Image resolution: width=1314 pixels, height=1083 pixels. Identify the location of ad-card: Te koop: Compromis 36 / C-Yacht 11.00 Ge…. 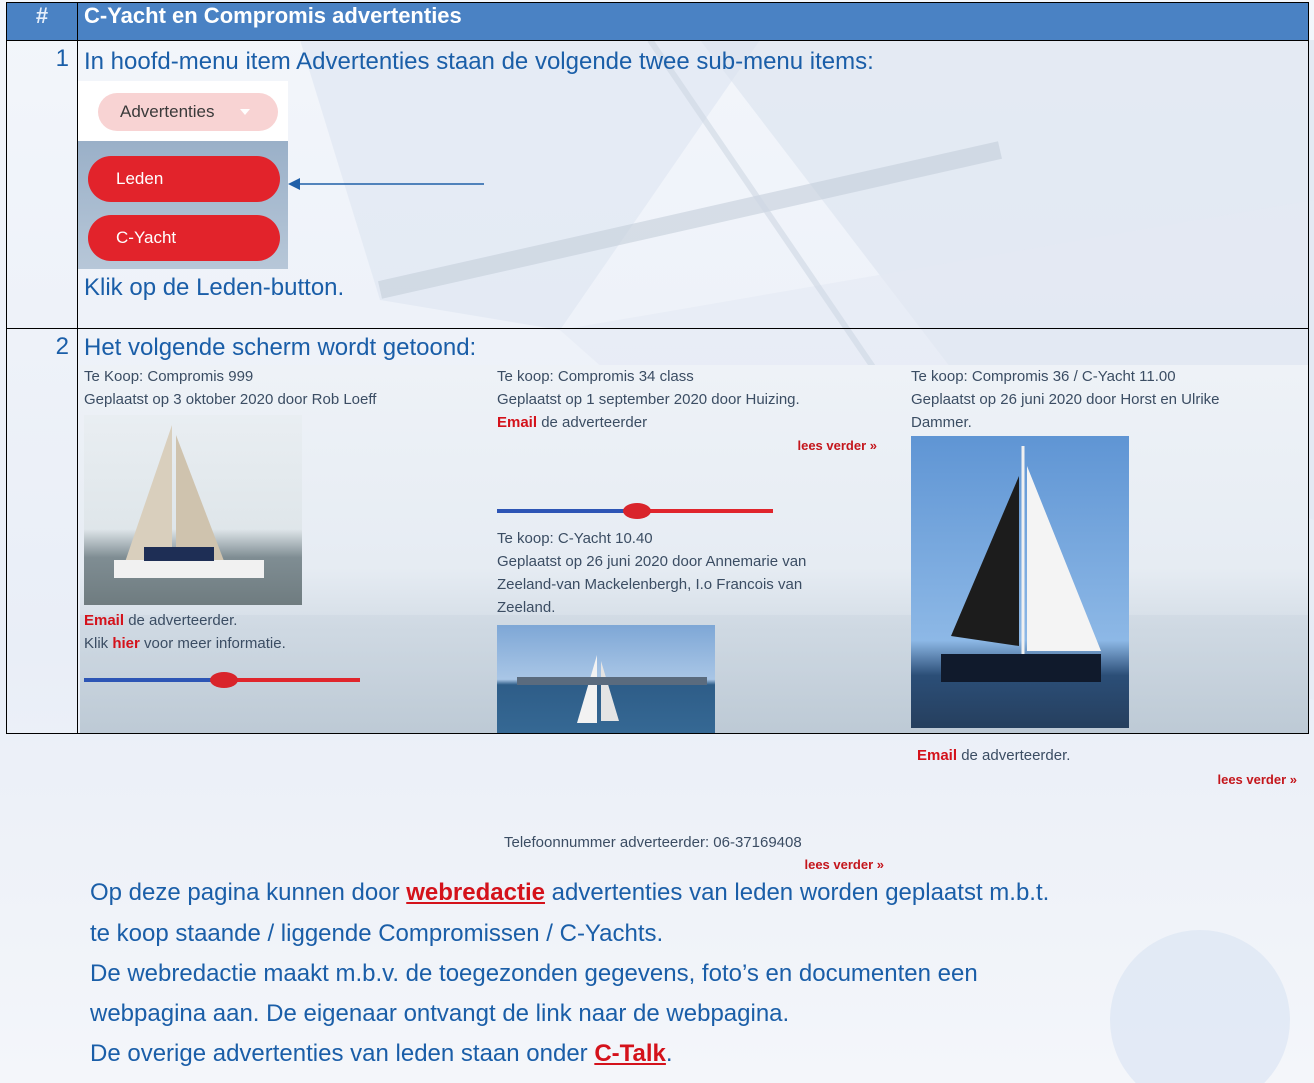
(1109, 399).